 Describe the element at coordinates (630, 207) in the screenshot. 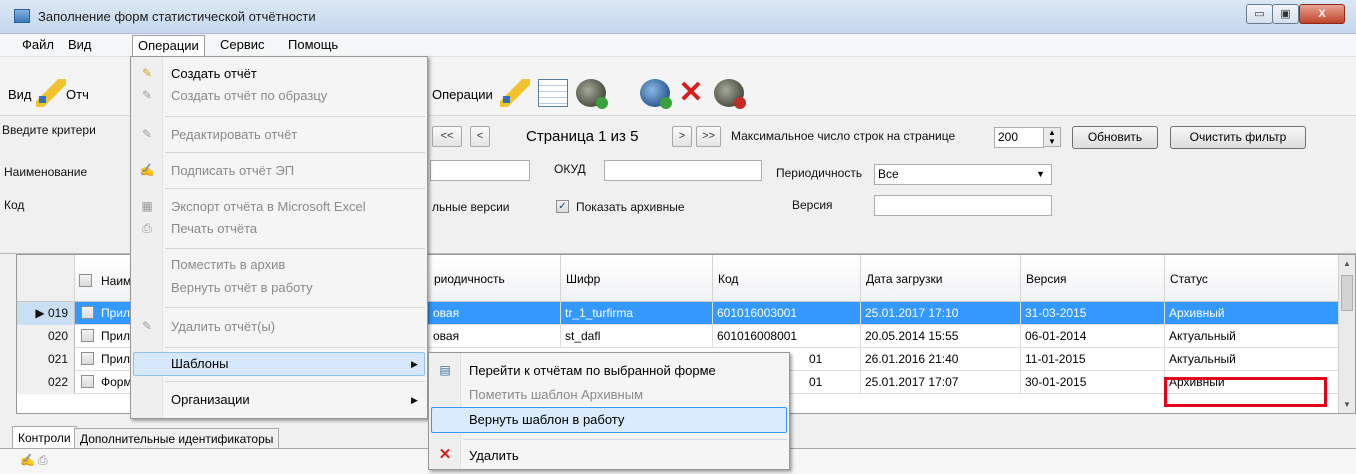

I see `show-archived-label: Показать архивные` at that location.